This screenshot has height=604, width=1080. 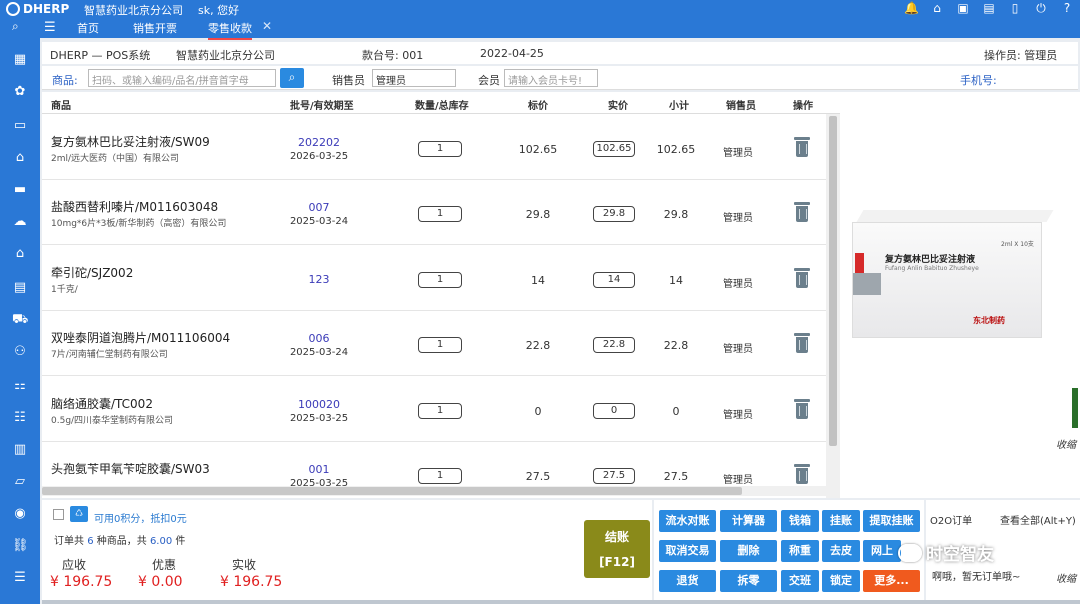 What do you see at coordinates (1041, 8) in the screenshot?
I see `power-icon: ⏻` at bounding box center [1041, 8].